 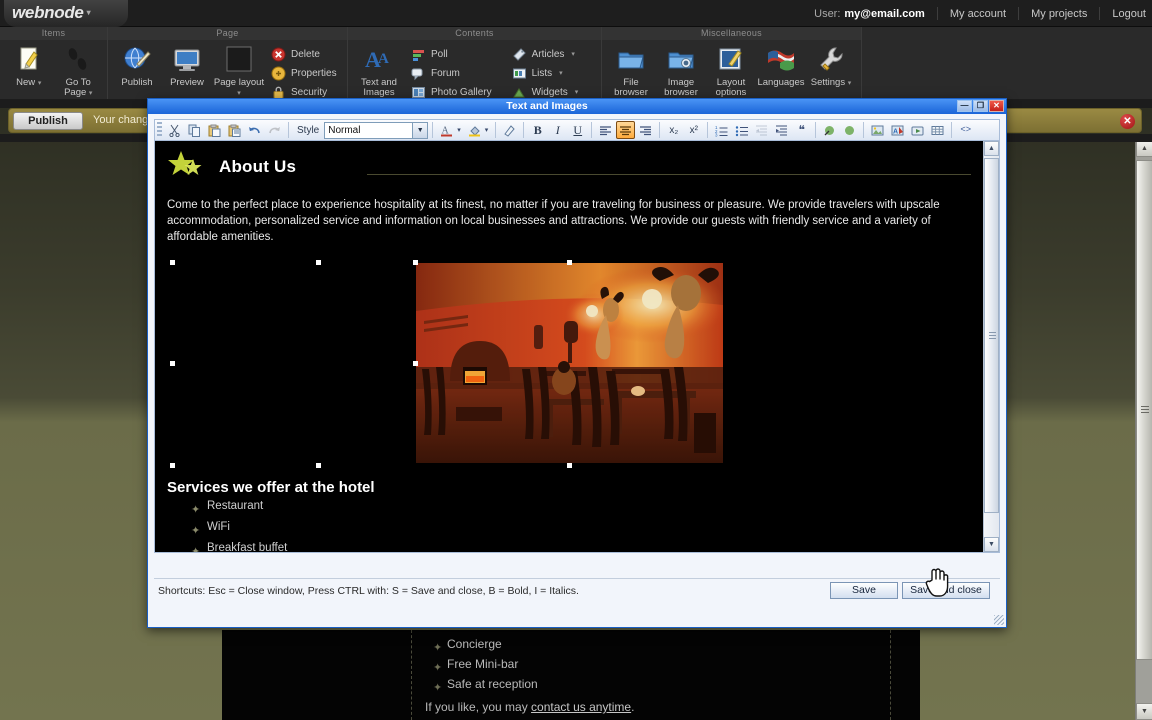 I want to click on page-layout-button: Page layout ▾, so click(x=239, y=71).